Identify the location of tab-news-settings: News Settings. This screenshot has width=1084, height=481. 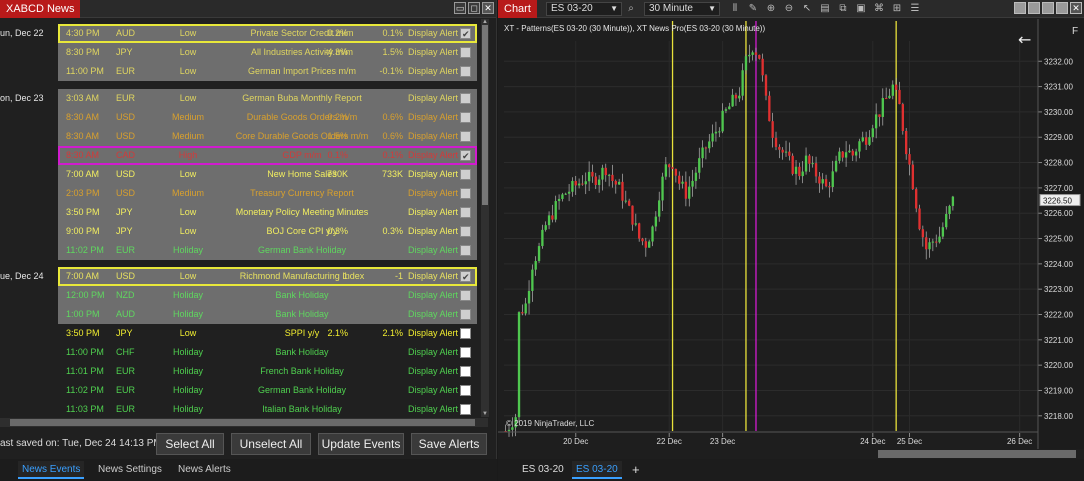
(130, 470).